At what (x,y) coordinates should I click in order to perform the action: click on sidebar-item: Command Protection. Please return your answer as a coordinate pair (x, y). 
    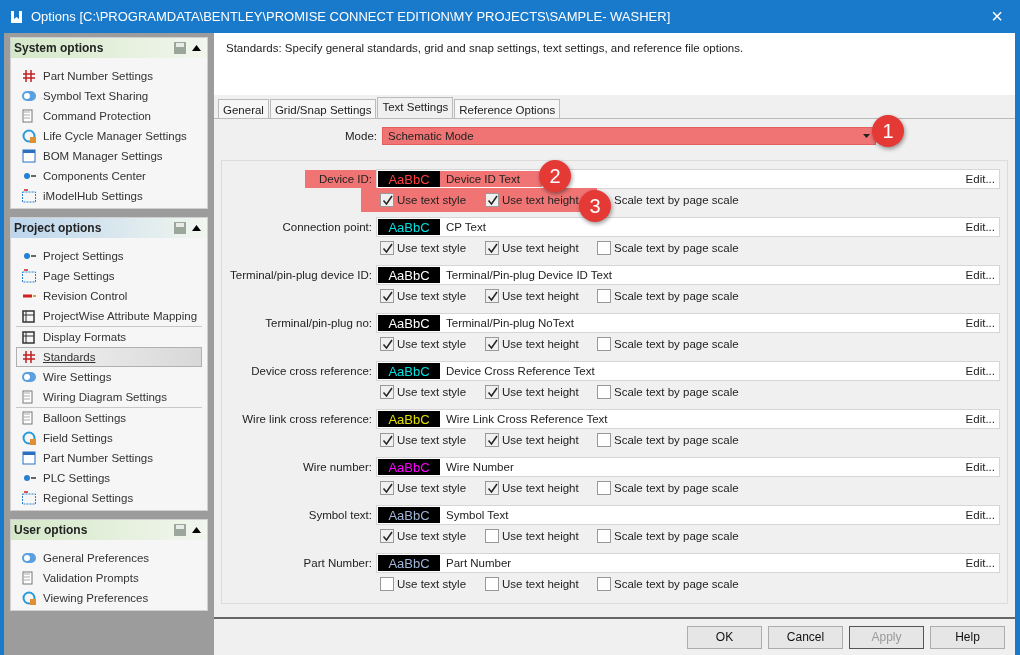
    Looking at the image, I should click on (109, 116).